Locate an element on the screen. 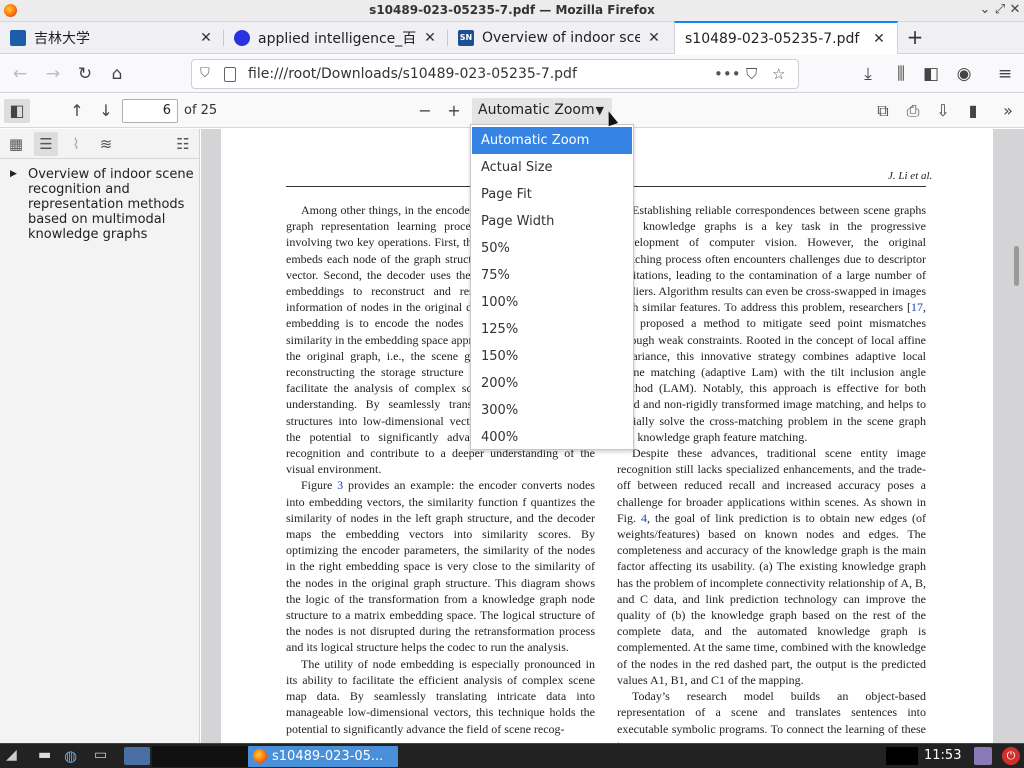 The height and width of the screenshot is (768, 1024). reload-button: ↻ is located at coordinates (85, 74).